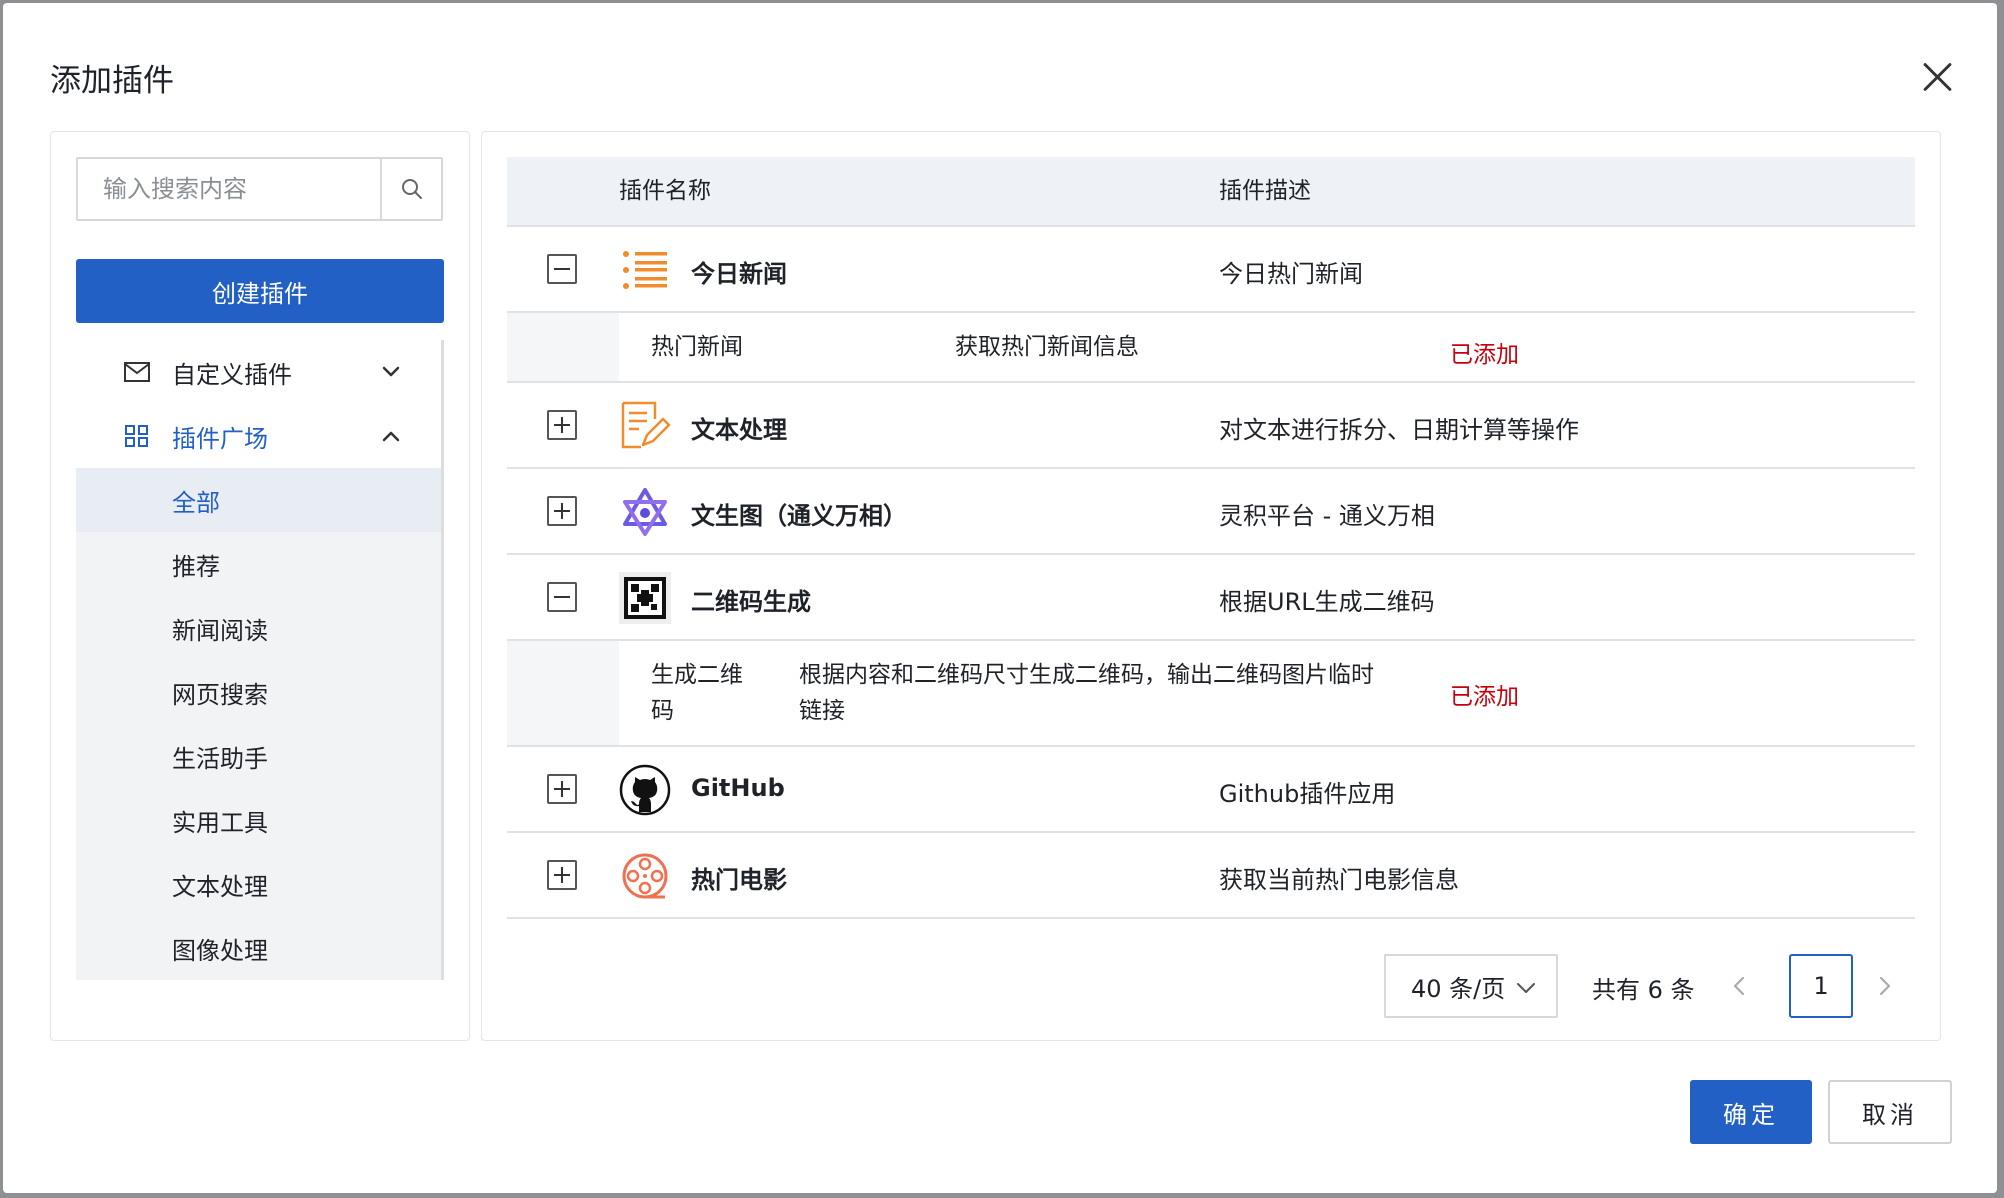  What do you see at coordinates (1937, 77) in the screenshot?
I see `close-icon` at bounding box center [1937, 77].